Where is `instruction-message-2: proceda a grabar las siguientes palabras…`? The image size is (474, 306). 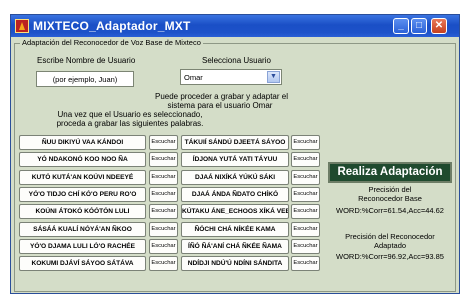
instruction-message-2: proceda a grabar las siguientes palabras… is located at coordinates (130, 123).